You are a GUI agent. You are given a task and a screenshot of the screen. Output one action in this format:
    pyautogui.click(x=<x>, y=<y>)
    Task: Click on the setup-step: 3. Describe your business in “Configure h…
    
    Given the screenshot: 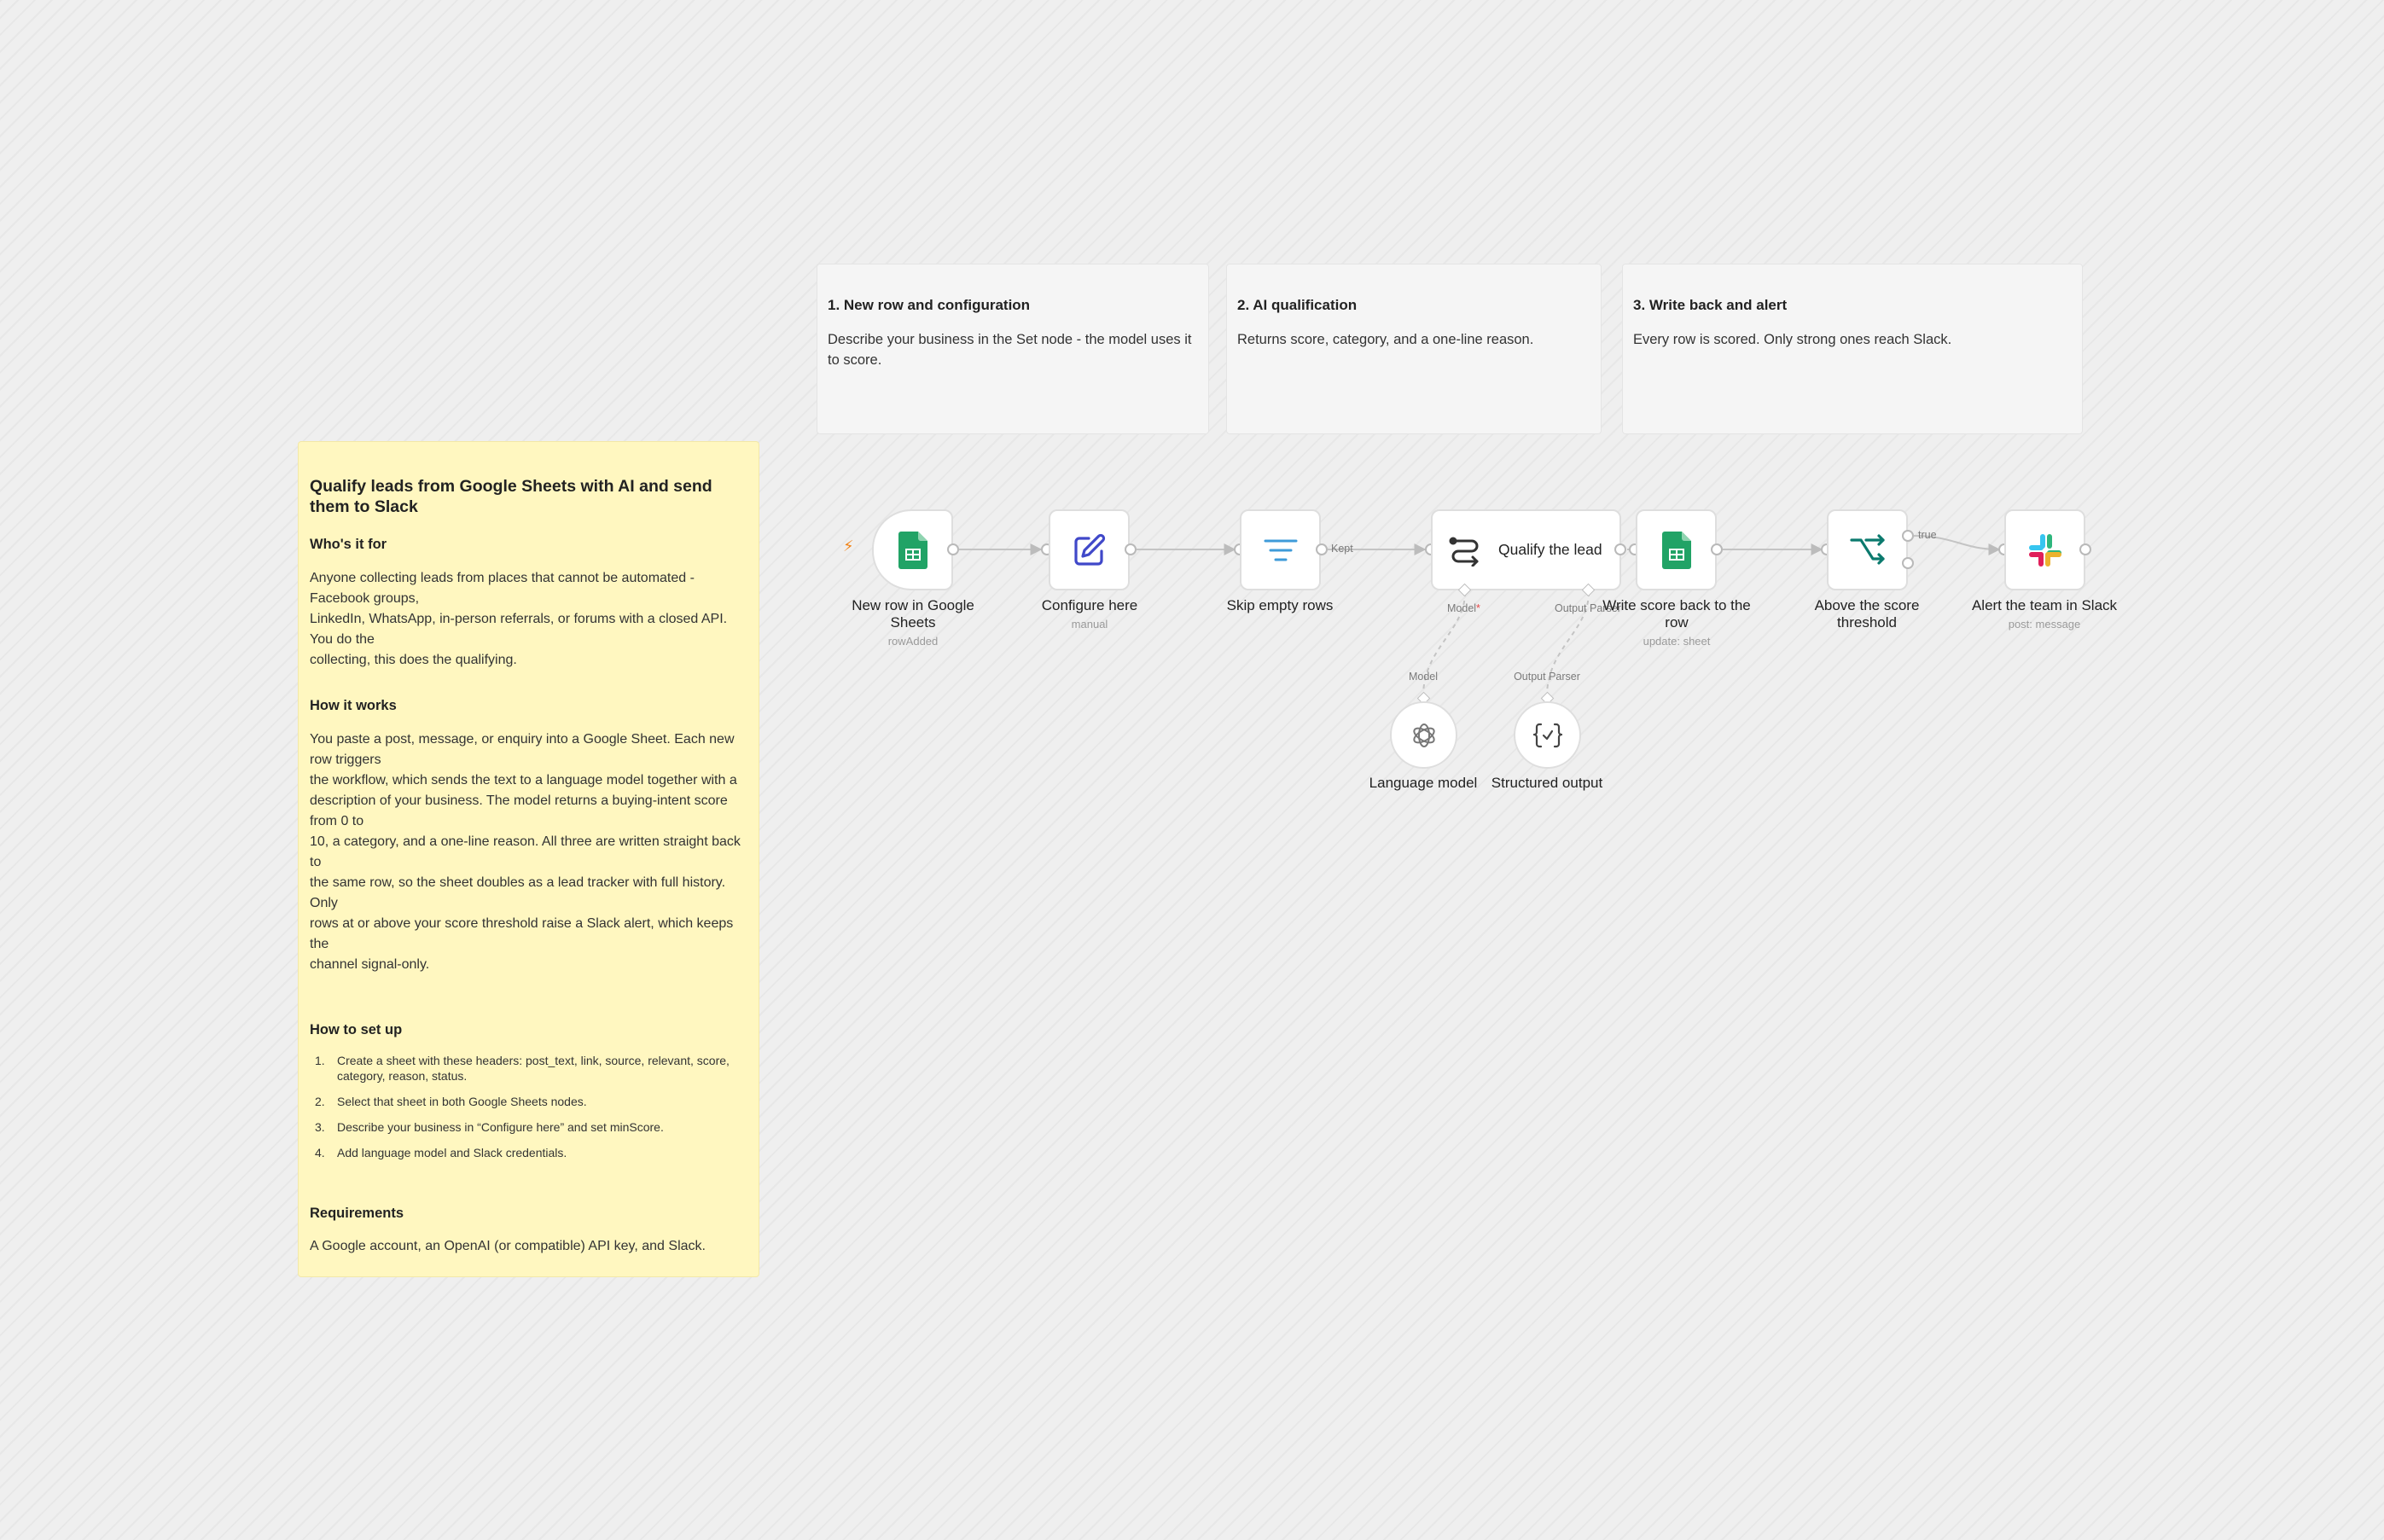 What is the action you would take?
    pyautogui.click(x=490, y=1127)
    